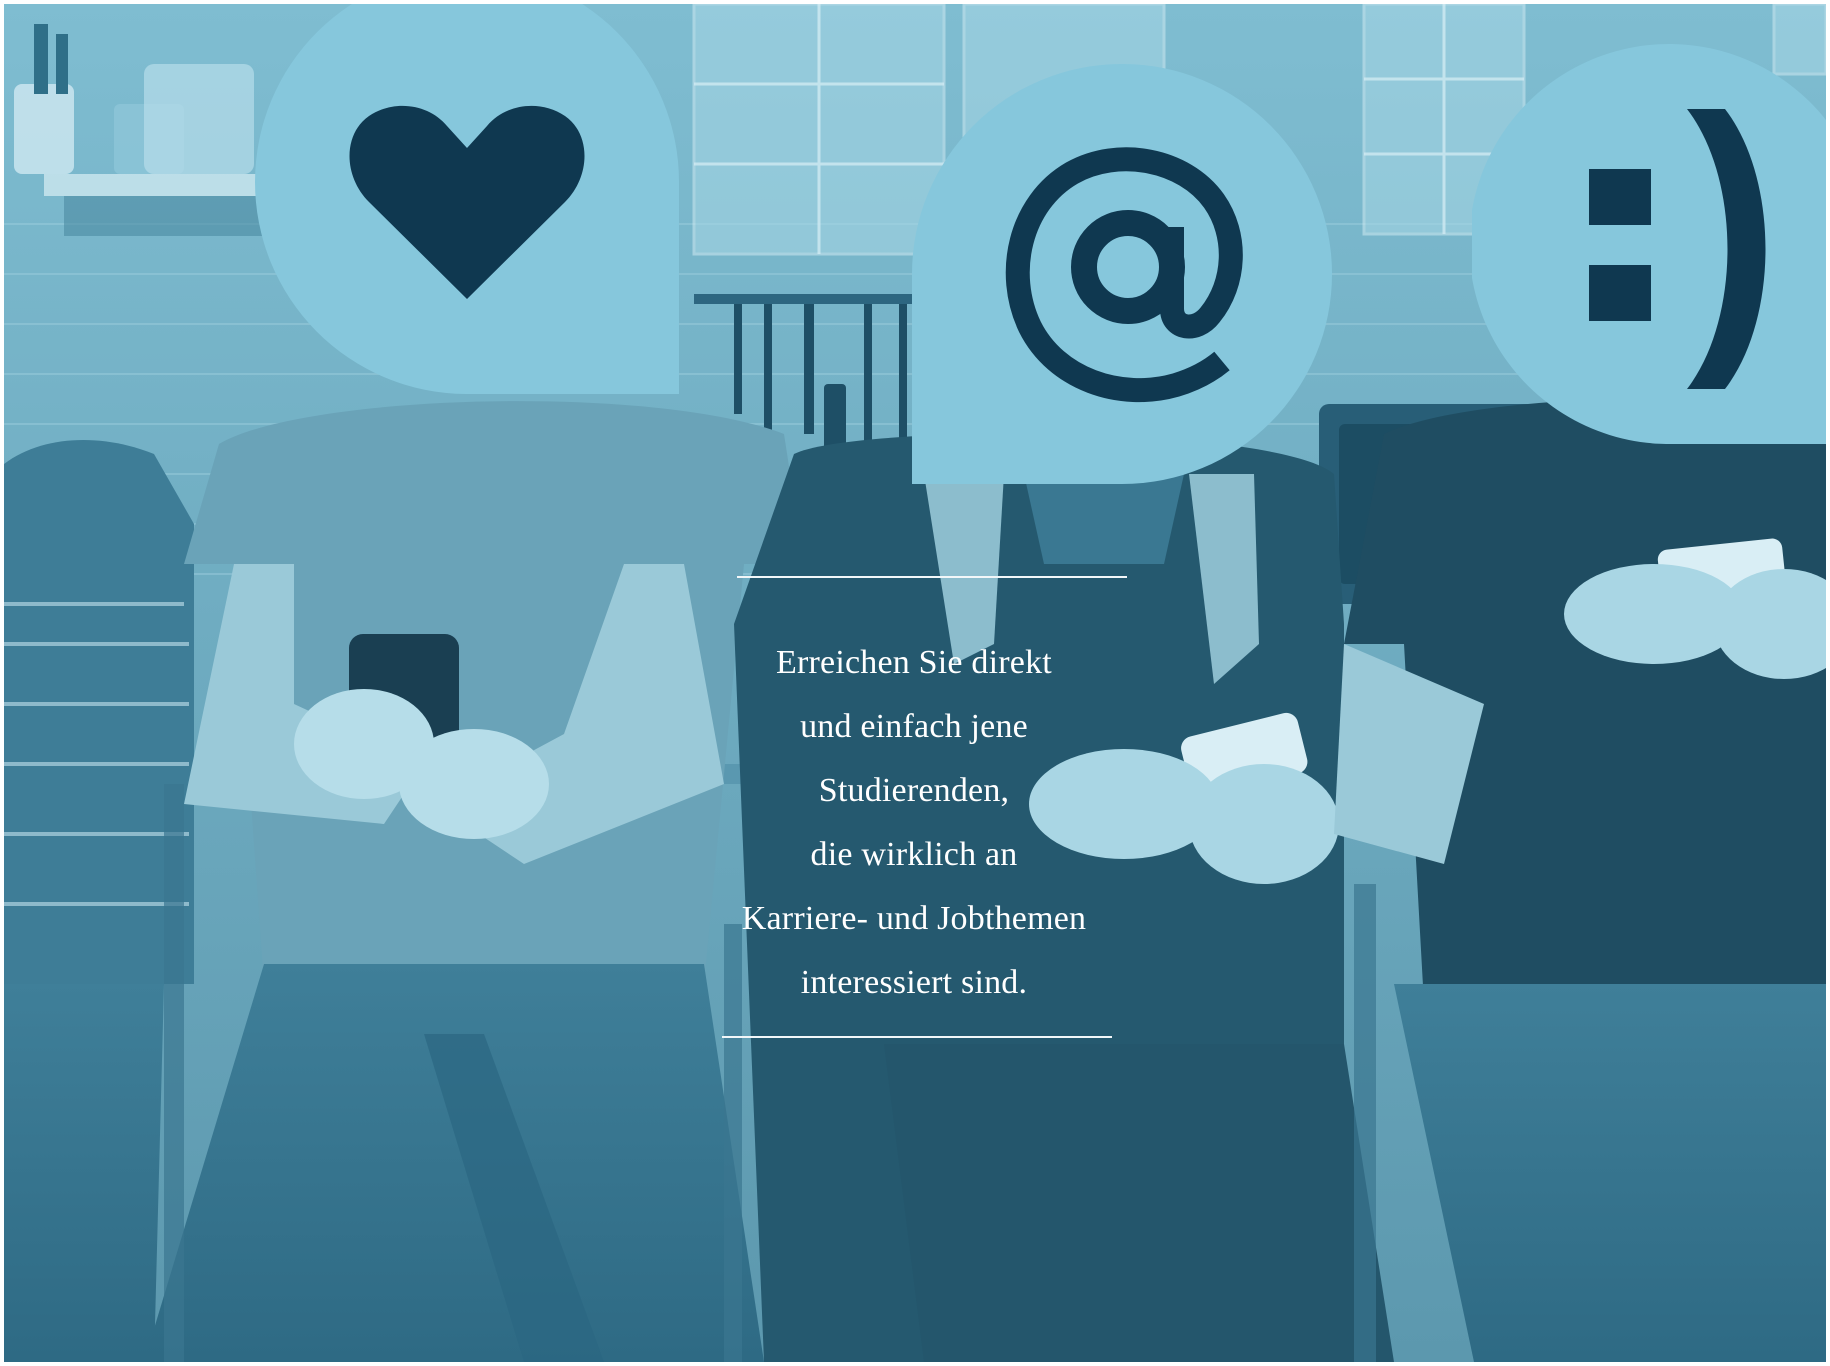 Image resolution: width=1830 pixels, height=1366 pixels. I want to click on caption-line-5: Karriere- und Jobthemen, so click(914, 918).